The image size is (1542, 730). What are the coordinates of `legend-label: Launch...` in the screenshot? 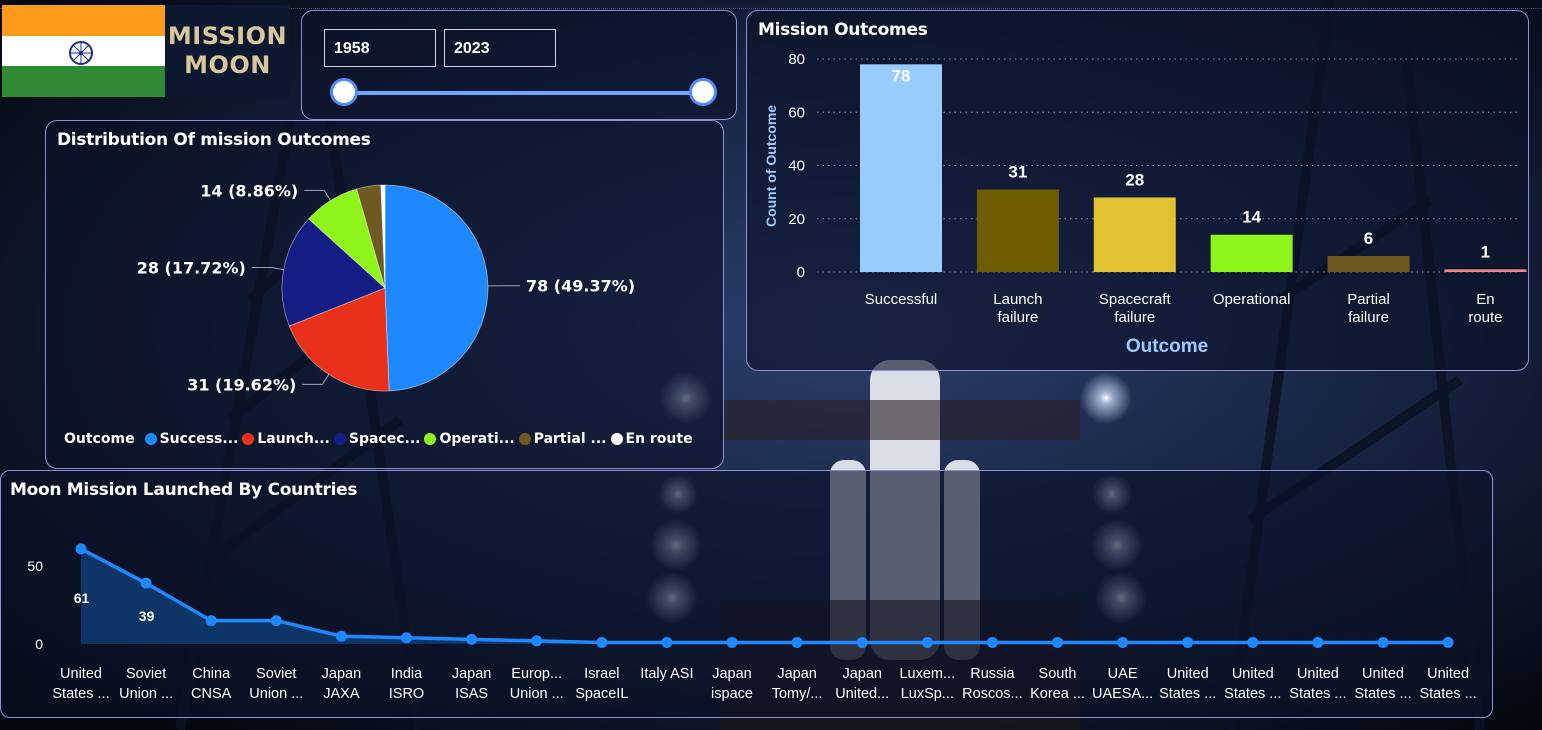 It's located at (293, 439).